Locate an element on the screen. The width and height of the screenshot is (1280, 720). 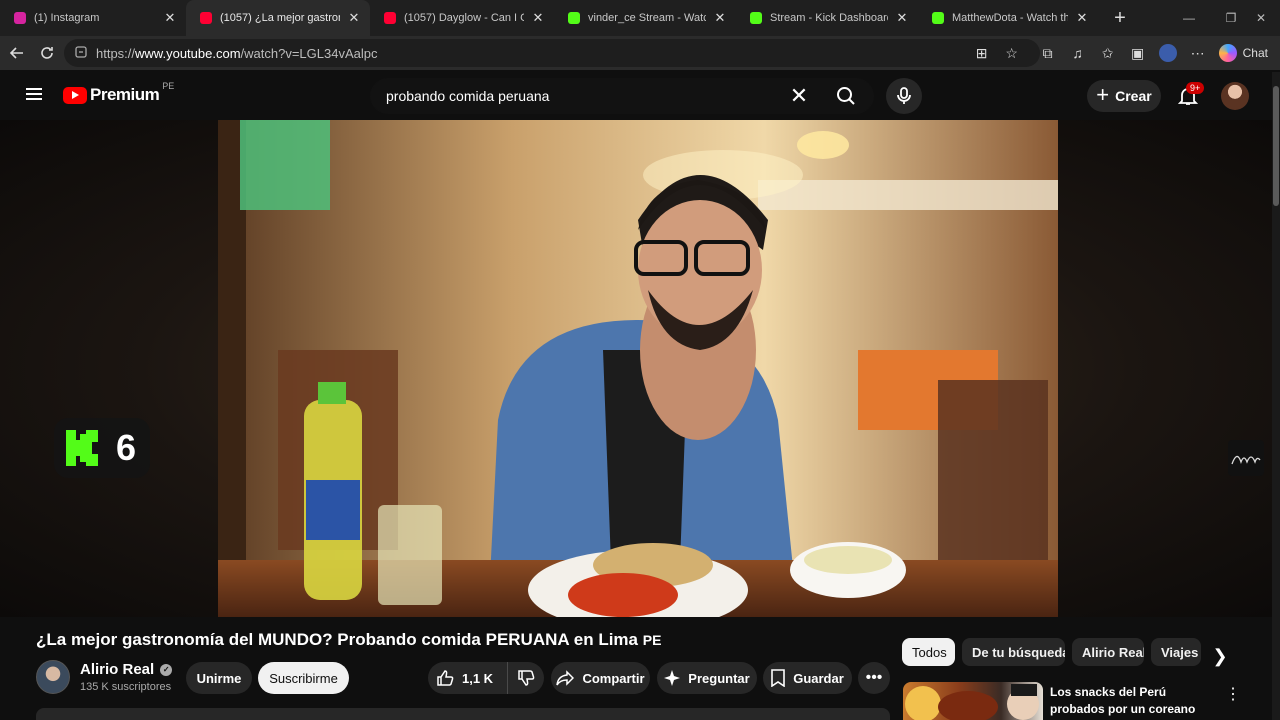
more-actions-button: ••• is located at coordinates (874, 678).